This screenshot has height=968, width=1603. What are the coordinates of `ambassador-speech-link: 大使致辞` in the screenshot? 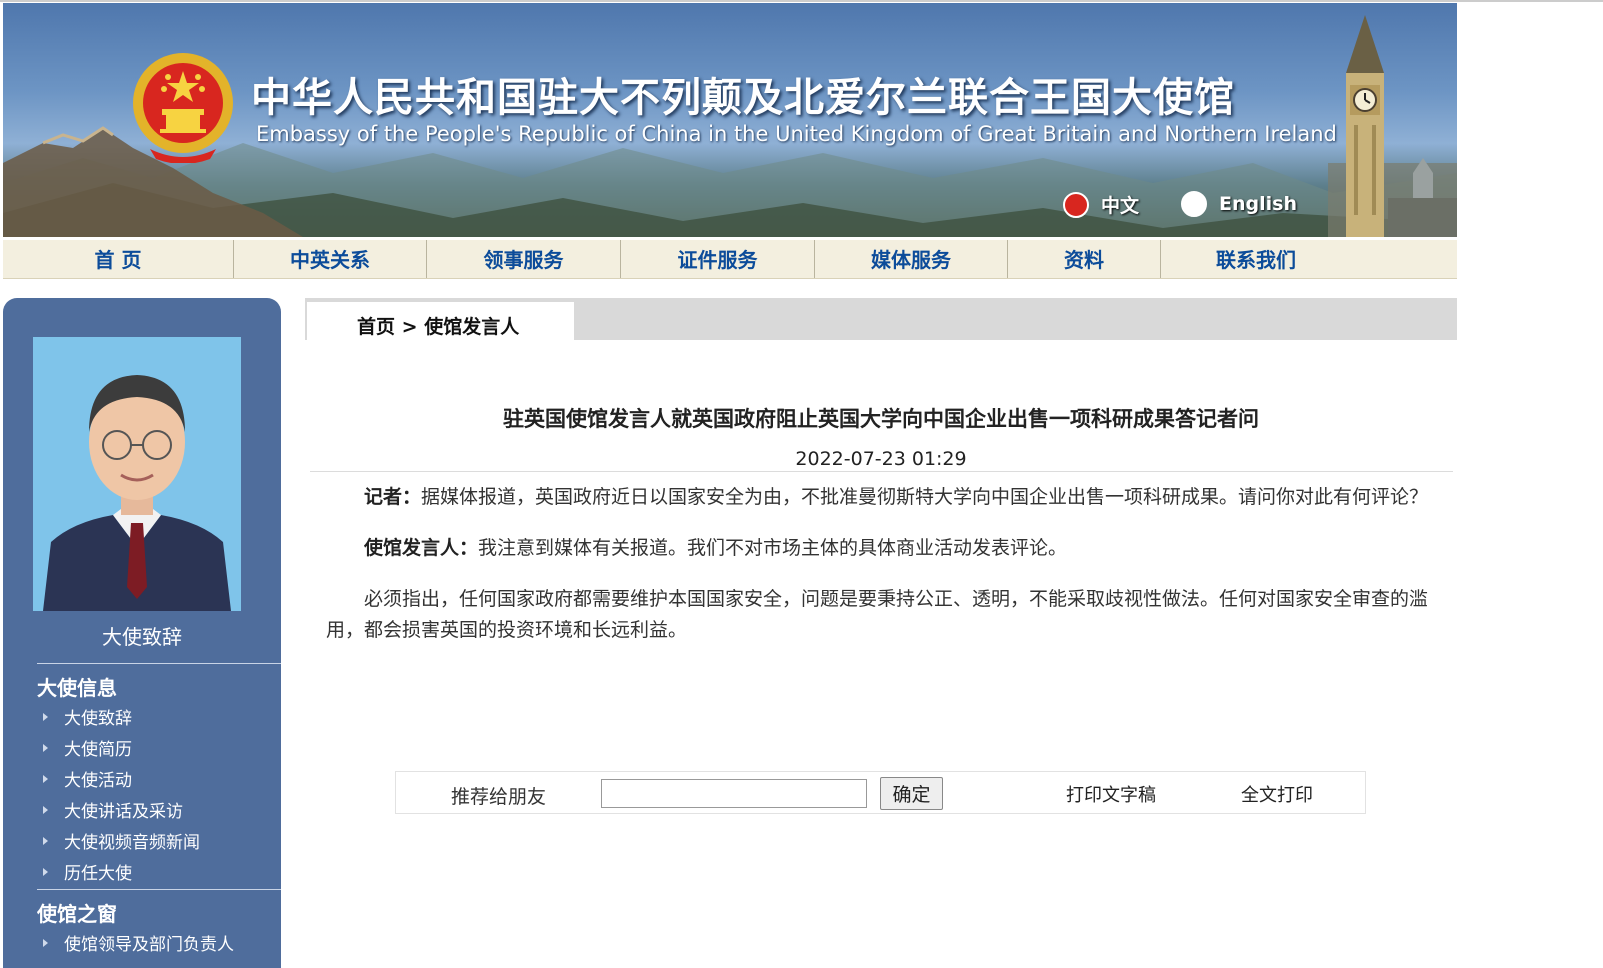 It's located at (142, 635).